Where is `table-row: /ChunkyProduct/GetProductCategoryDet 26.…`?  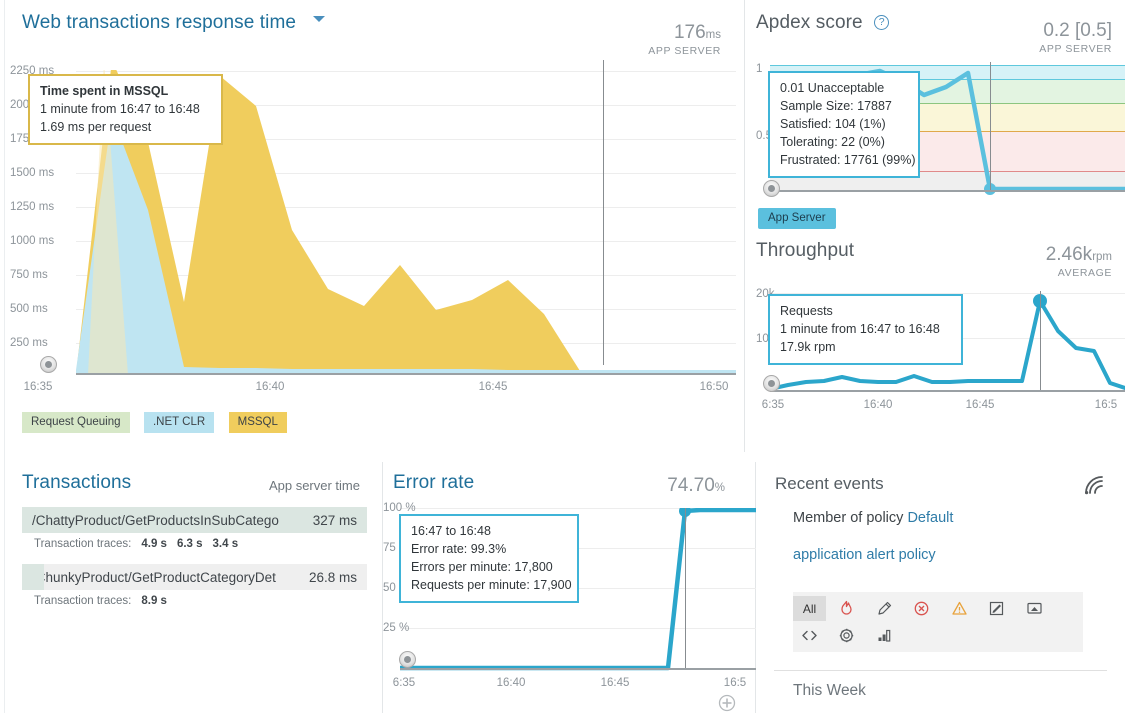
table-row: /ChunkyProduct/GetProductCategoryDet 26.… is located at coordinates (194, 577).